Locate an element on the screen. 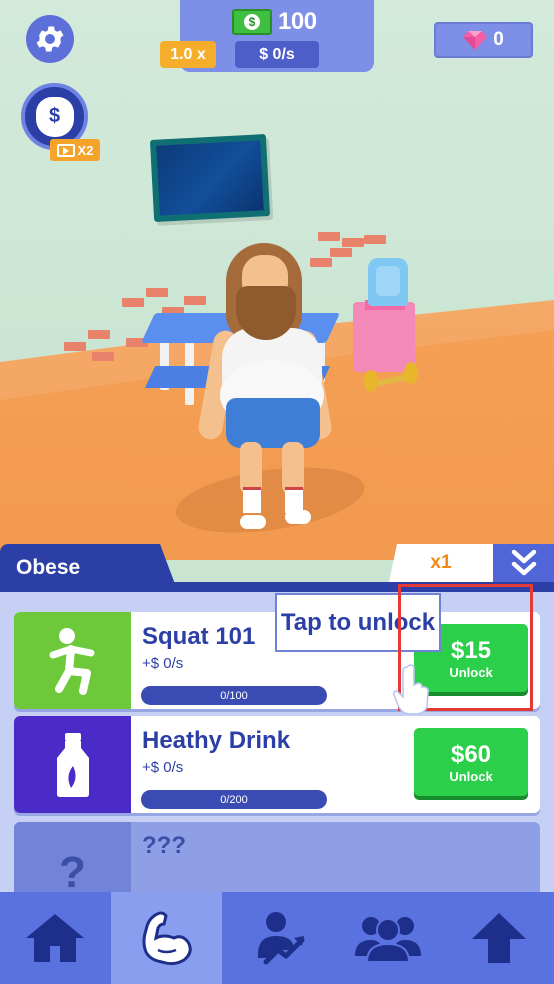  up-arrow-icon is located at coordinates (498, 938).